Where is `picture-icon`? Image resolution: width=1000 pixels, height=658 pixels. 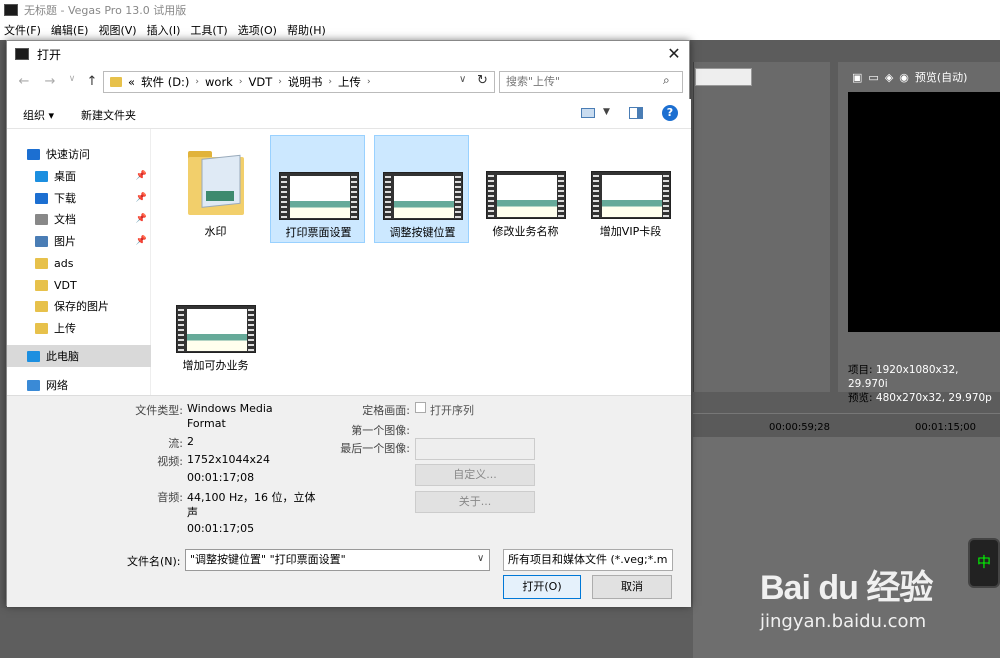
picture-icon is located at coordinates (41, 241).